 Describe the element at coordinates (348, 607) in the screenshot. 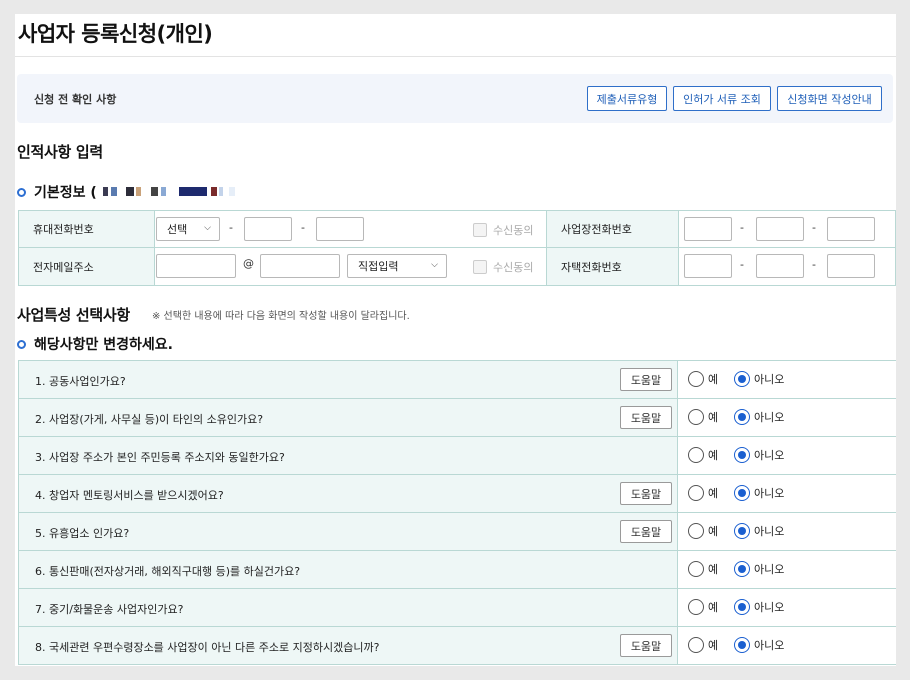

I see `question-cell: 7. 중기/화물운송 사업자인가요?` at that location.